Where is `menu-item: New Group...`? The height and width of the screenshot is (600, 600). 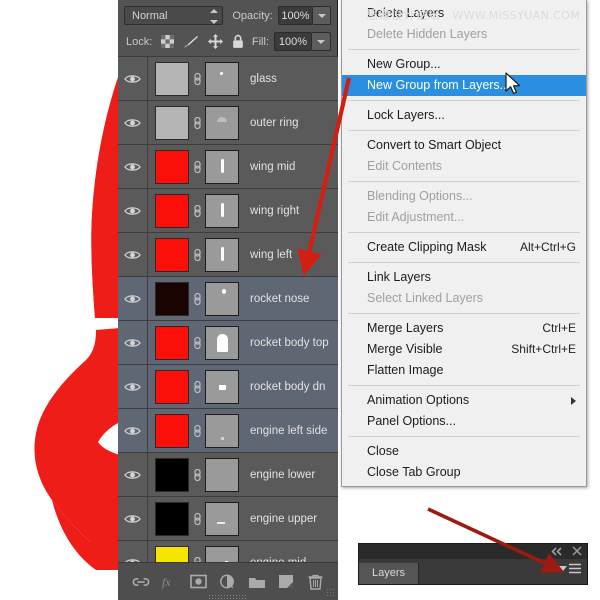 menu-item: New Group... is located at coordinates (464, 64).